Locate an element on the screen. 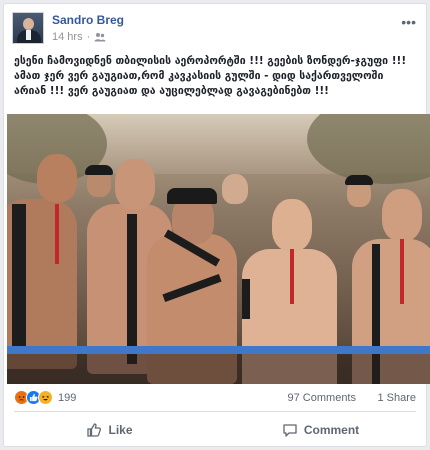 This screenshot has height=450, width=430. post-meta: 14 hrs · is located at coordinates (79, 37).